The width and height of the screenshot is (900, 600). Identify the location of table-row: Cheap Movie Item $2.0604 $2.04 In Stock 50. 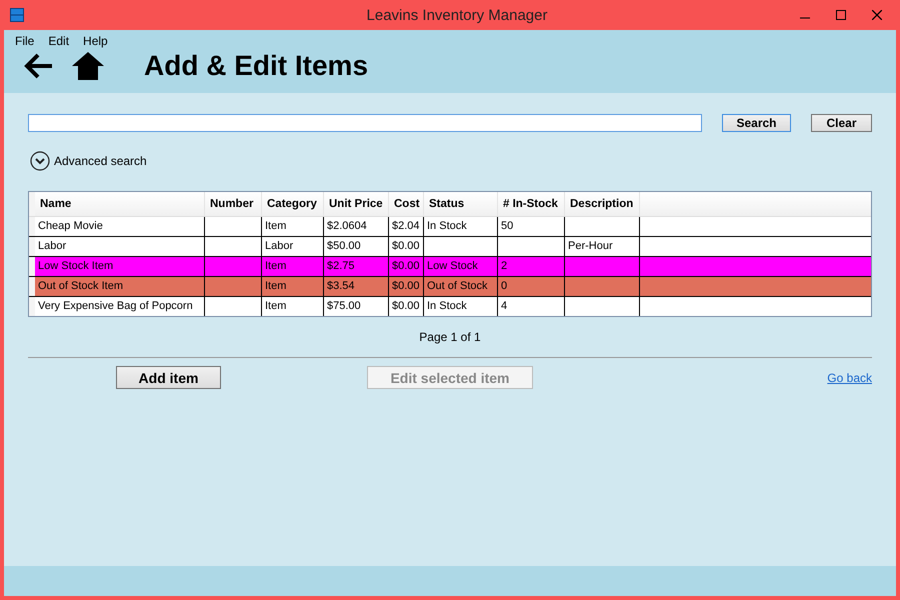
(450, 227).